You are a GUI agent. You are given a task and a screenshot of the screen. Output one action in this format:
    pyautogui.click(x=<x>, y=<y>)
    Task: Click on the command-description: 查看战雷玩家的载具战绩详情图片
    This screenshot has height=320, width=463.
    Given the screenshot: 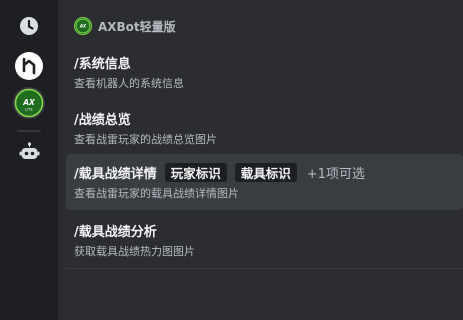 What is the action you would take?
    pyautogui.click(x=156, y=193)
    